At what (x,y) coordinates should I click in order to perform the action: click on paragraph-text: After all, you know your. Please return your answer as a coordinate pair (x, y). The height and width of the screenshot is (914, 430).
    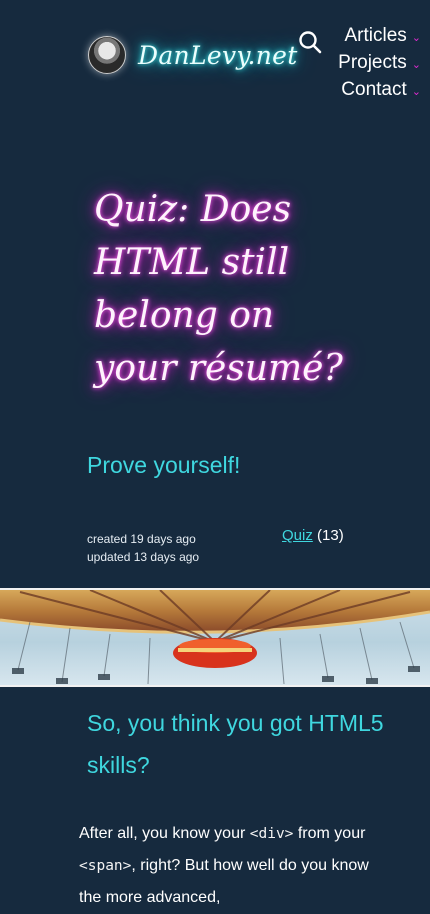
    Looking at the image, I should click on (164, 833).